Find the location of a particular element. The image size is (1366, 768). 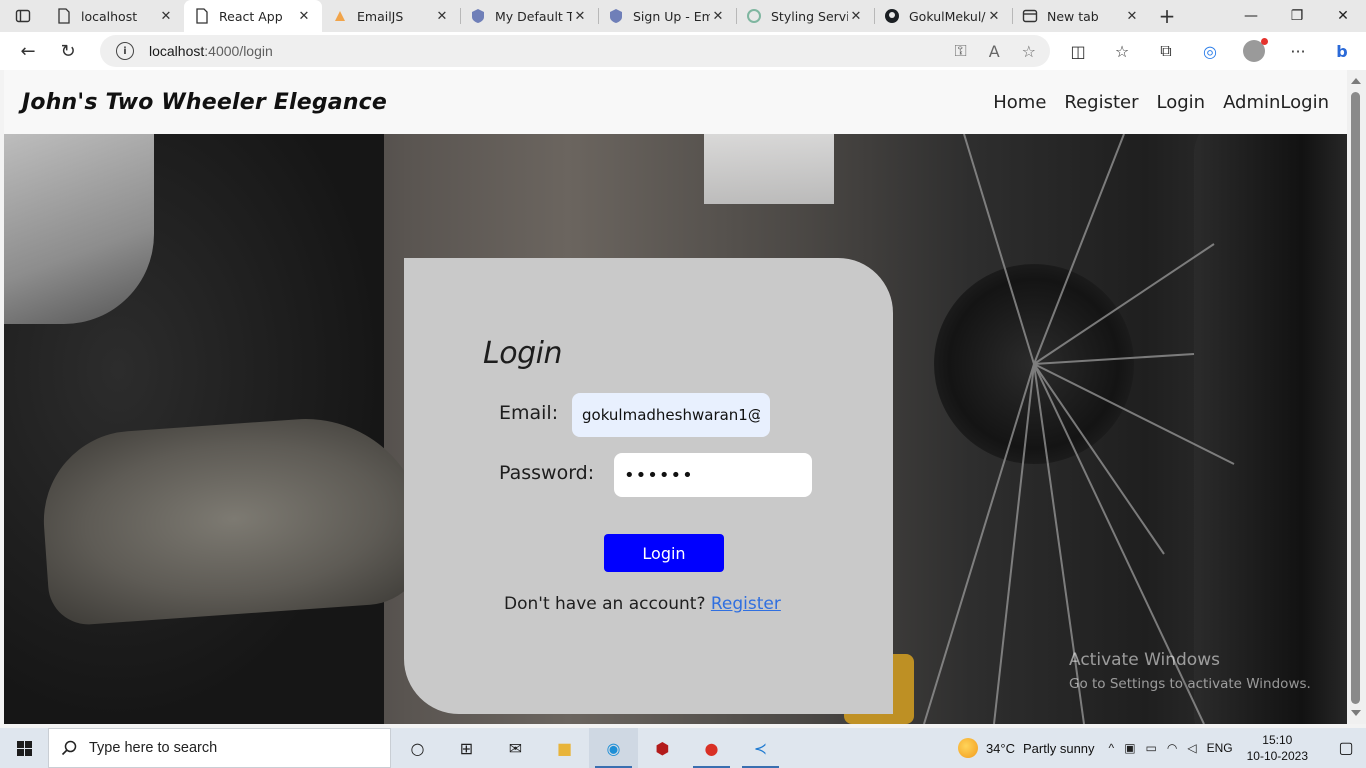

restore-button: ❐ is located at coordinates (1297, 16).